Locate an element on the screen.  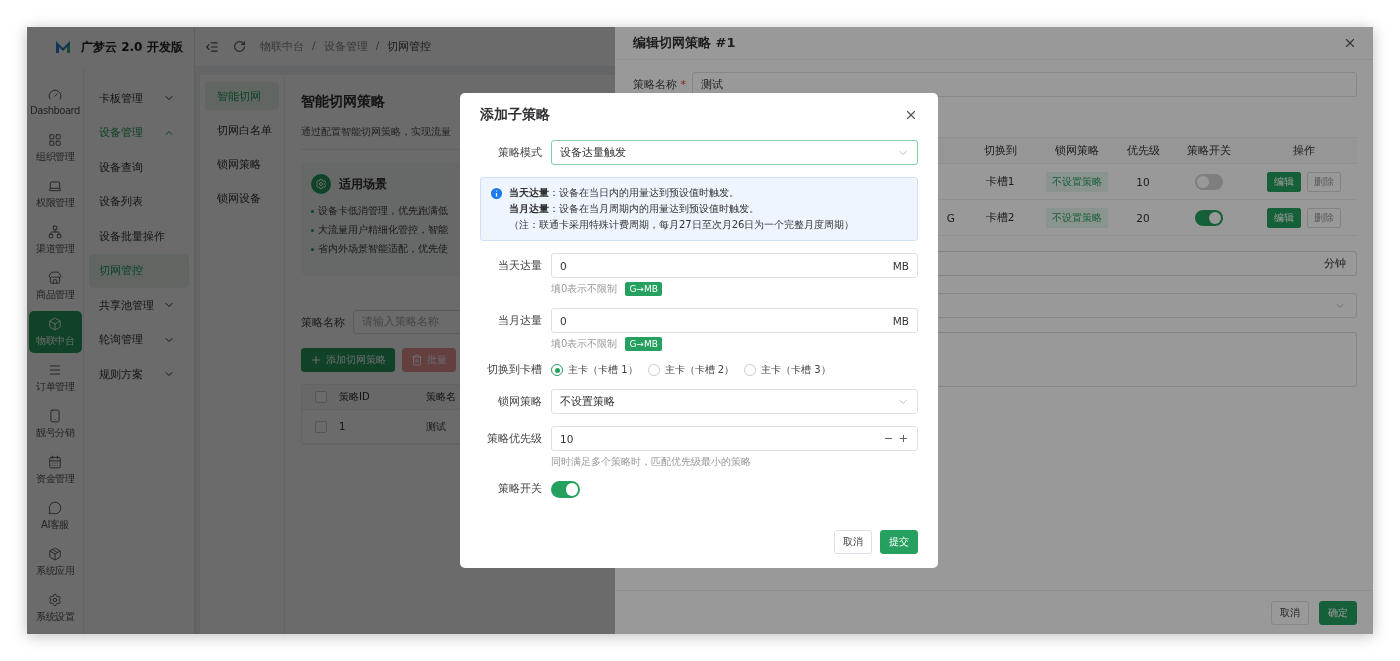
side-tab: 锁网策略 is located at coordinates (242, 164).